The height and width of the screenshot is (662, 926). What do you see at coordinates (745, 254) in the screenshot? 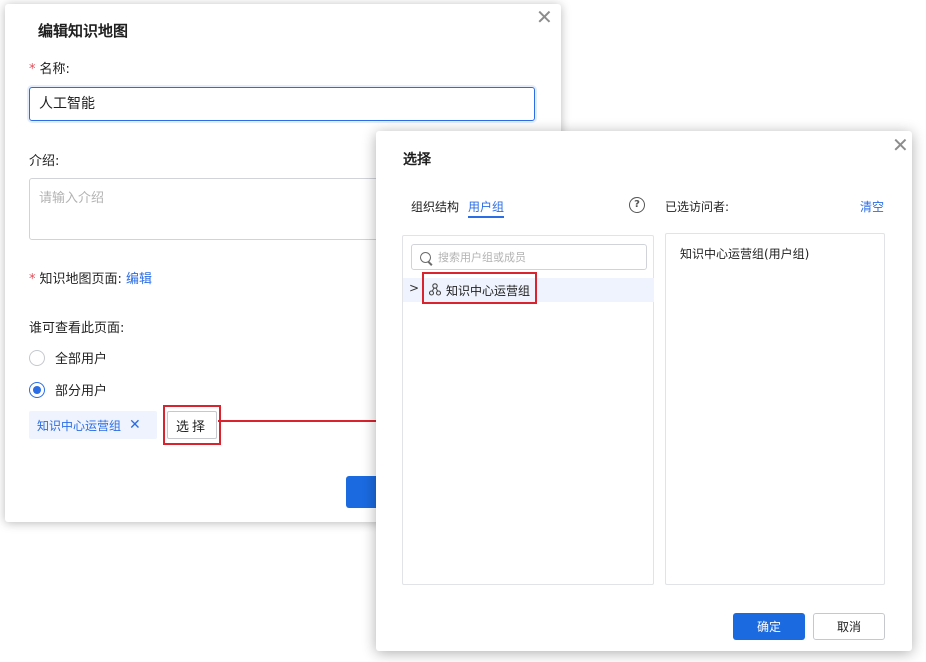
I see `selected-item: 知识中心运营组(用户组)` at bounding box center [745, 254].